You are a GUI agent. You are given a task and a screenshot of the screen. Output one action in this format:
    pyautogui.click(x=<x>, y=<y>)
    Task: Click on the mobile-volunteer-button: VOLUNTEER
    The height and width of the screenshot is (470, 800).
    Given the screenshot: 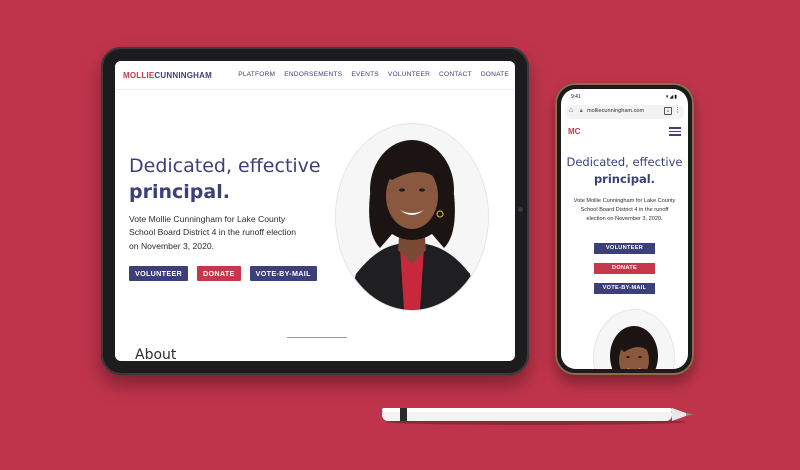 What is the action you would take?
    pyautogui.click(x=624, y=248)
    